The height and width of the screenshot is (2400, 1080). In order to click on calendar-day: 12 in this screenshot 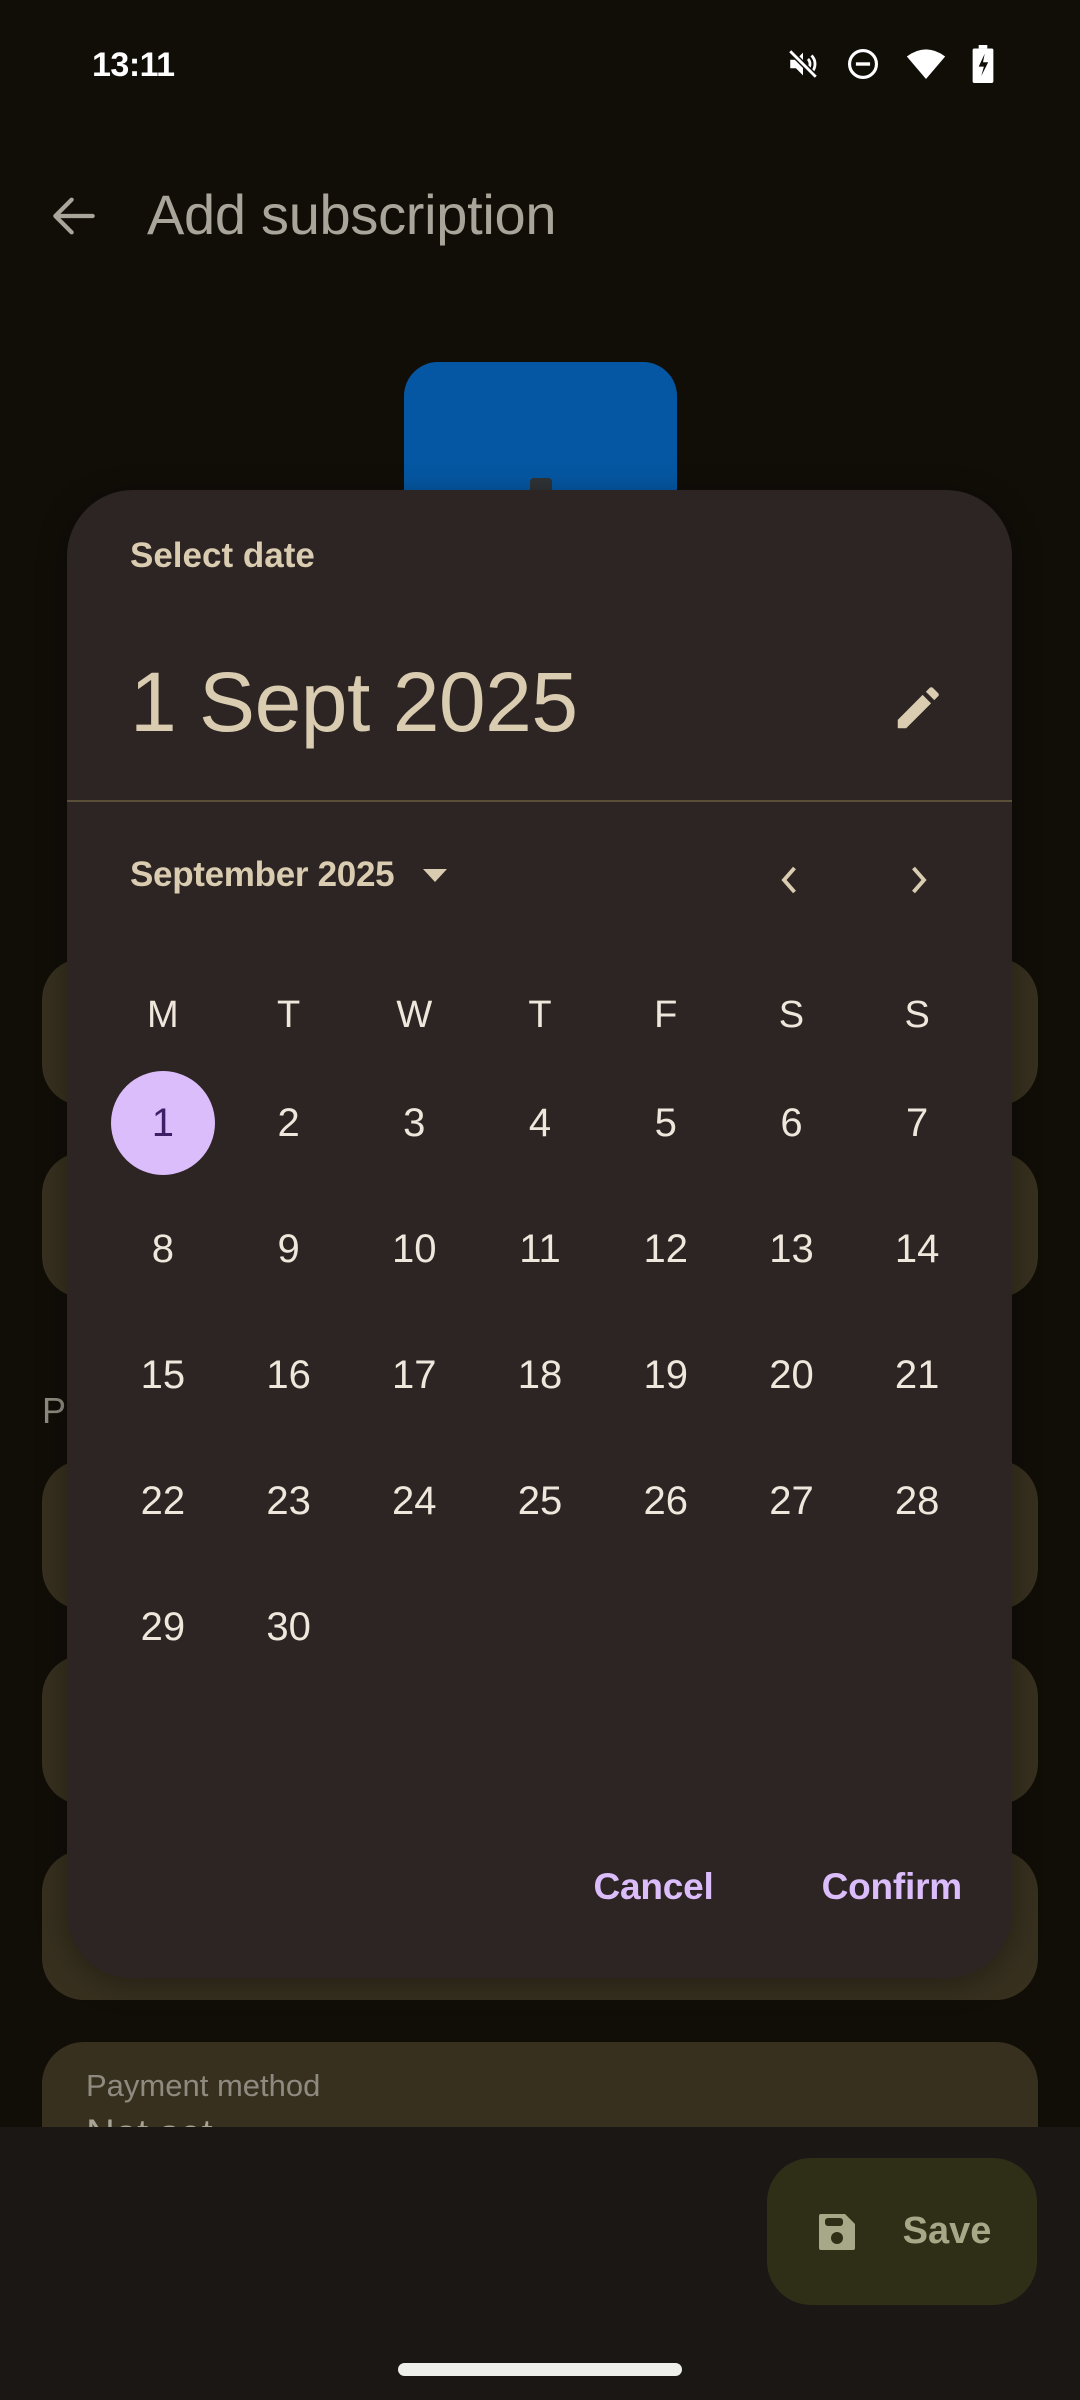, I will do `click(666, 1249)`.